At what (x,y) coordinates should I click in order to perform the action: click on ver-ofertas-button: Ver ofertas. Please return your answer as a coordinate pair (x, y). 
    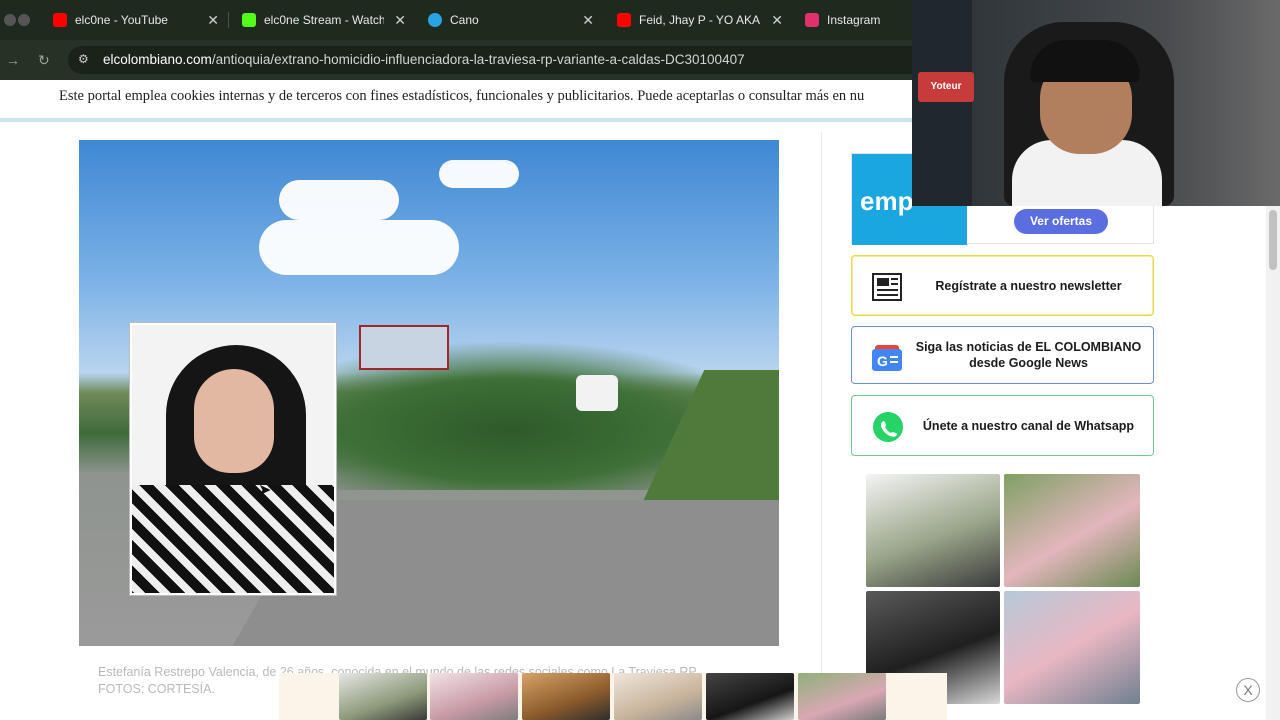
    Looking at the image, I should click on (1061, 221).